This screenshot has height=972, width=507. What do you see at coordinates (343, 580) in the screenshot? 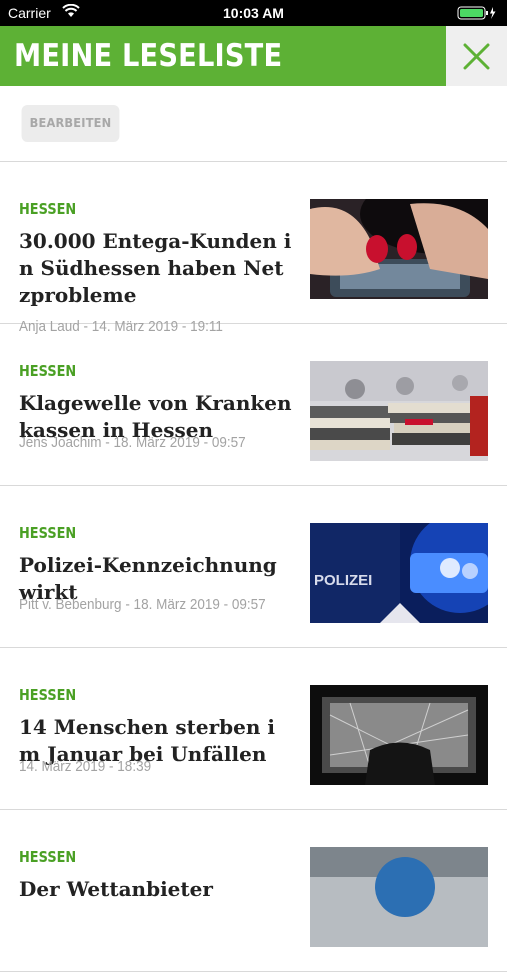
I see `svg-text: POLIZEI` at bounding box center [343, 580].